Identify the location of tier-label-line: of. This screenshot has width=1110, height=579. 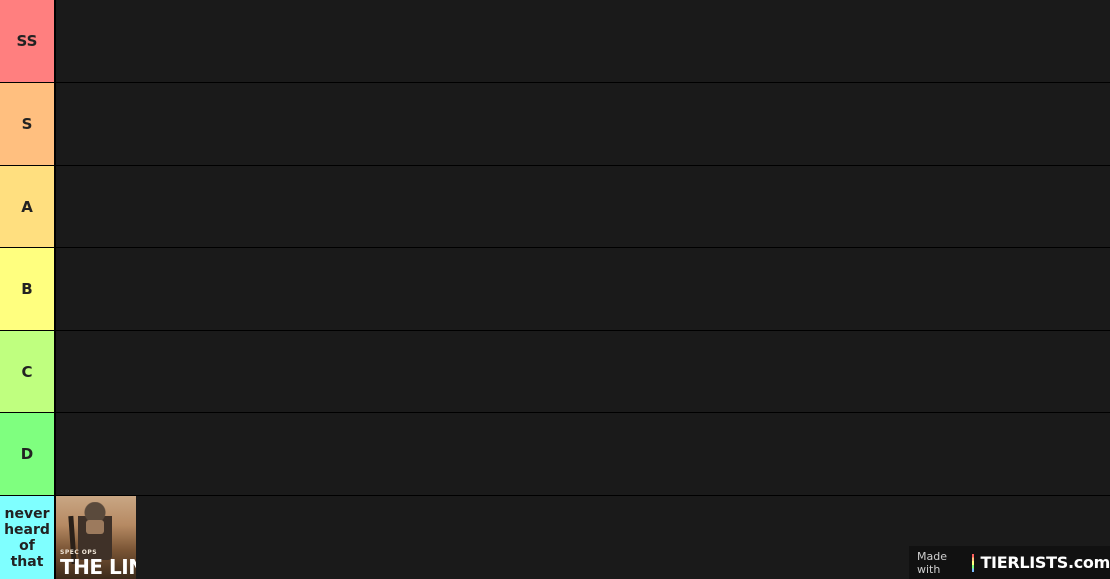
(27, 545).